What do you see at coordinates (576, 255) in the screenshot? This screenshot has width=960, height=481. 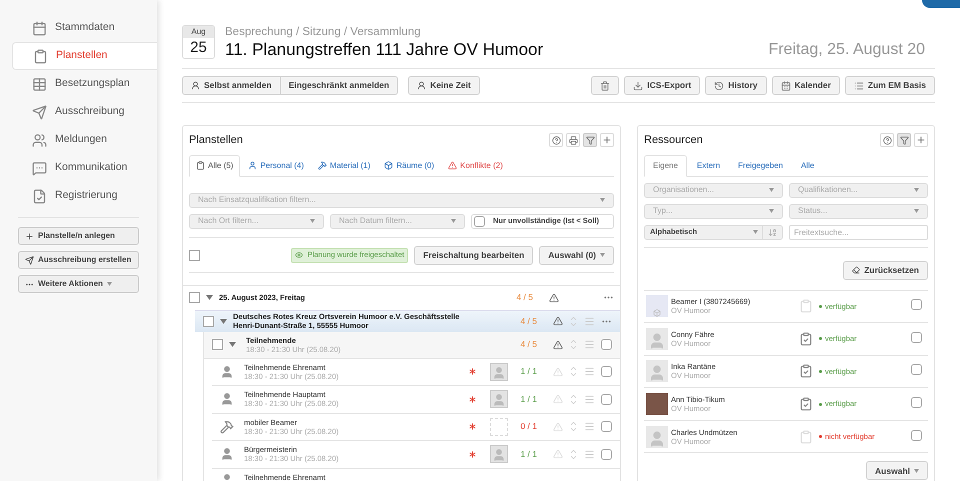 I see `selection-button: Auswahl (0)` at bounding box center [576, 255].